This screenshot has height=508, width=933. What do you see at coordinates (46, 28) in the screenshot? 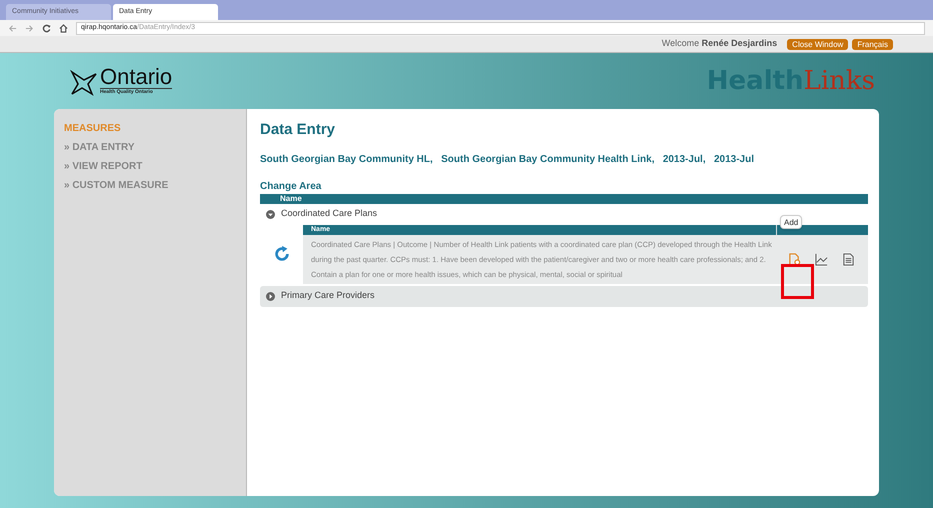
I see `reload-icon` at bounding box center [46, 28].